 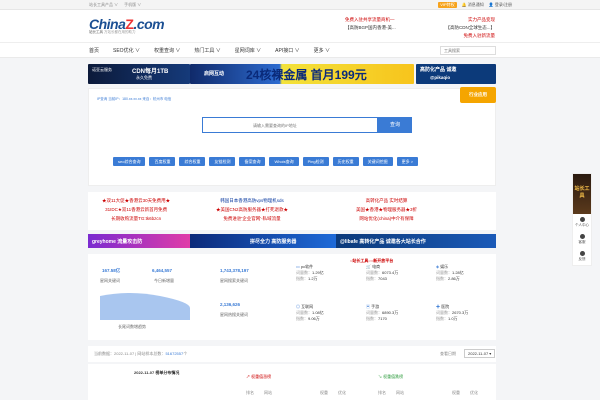 I want to click on ad-banner-server: 启网互动 24核裸金属 首月199元, so click(x=302, y=74).